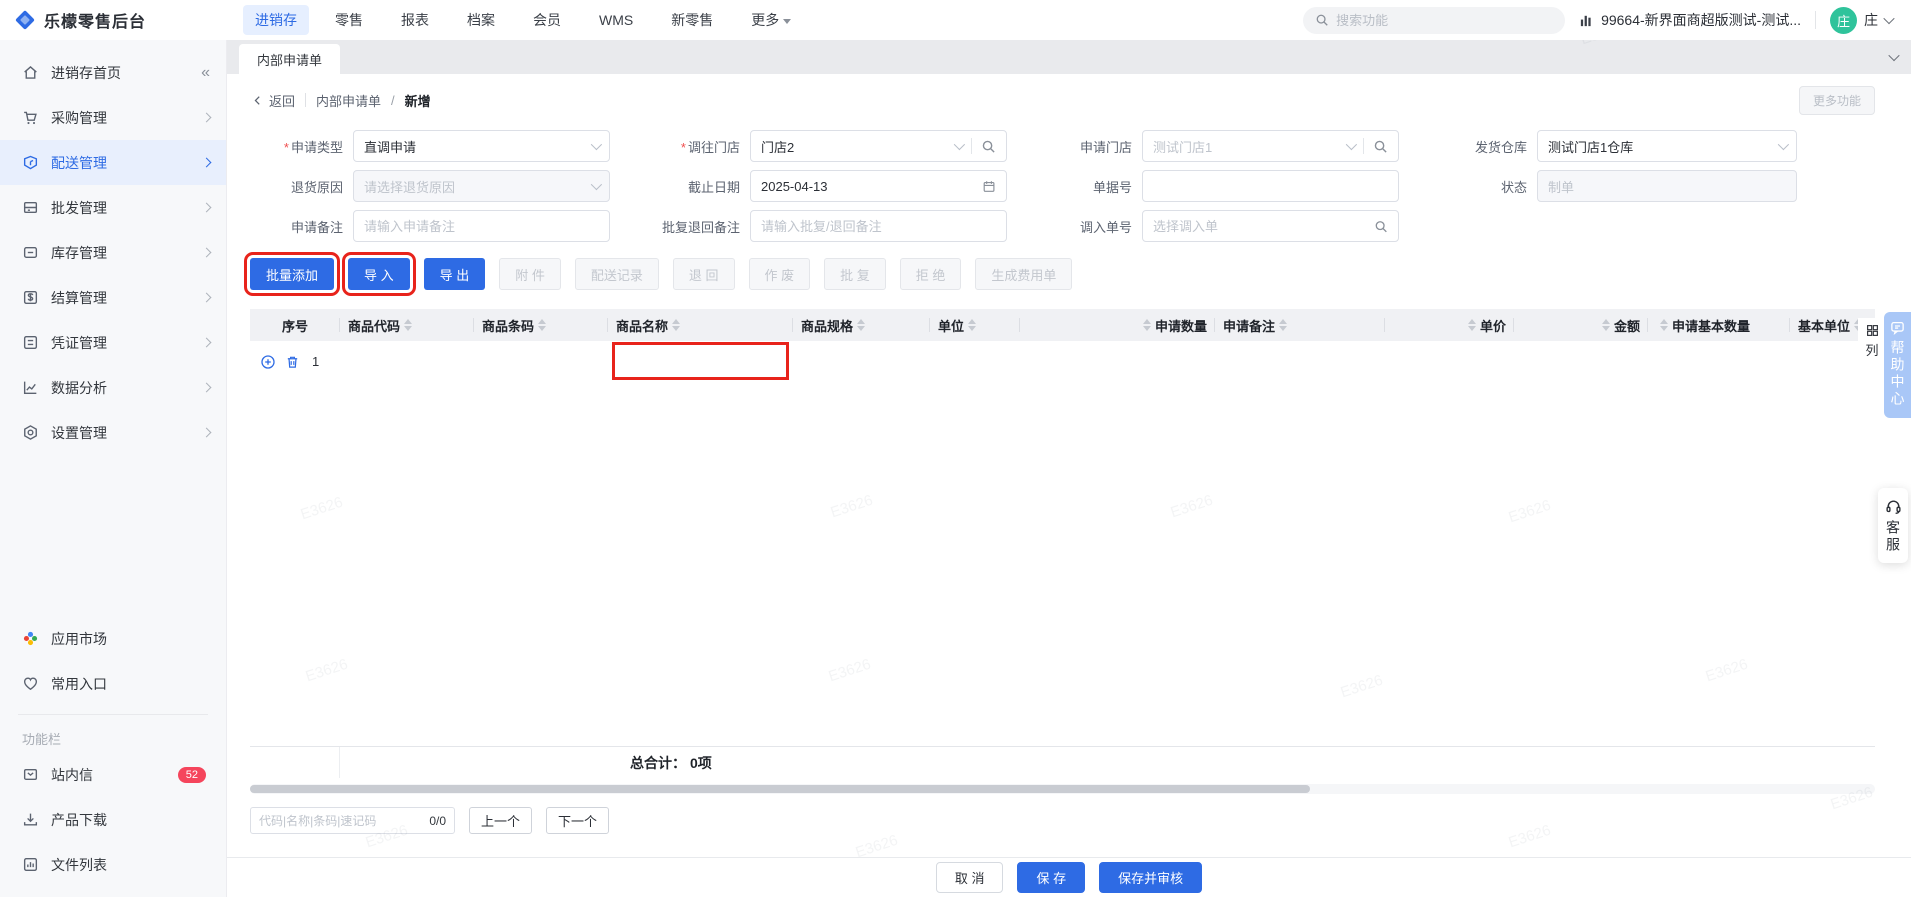  Describe the element at coordinates (481, 186) in the screenshot. I see `return-reason-select: 请选择退货原因` at that location.